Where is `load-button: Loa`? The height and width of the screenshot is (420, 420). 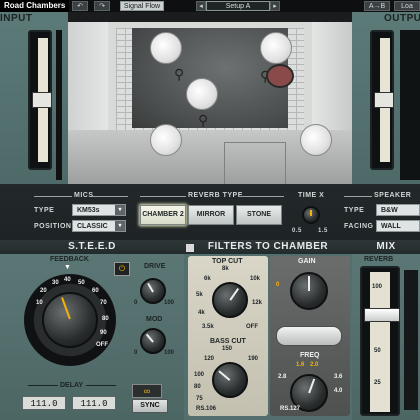
load-button: Loa is located at coordinates (407, 6).